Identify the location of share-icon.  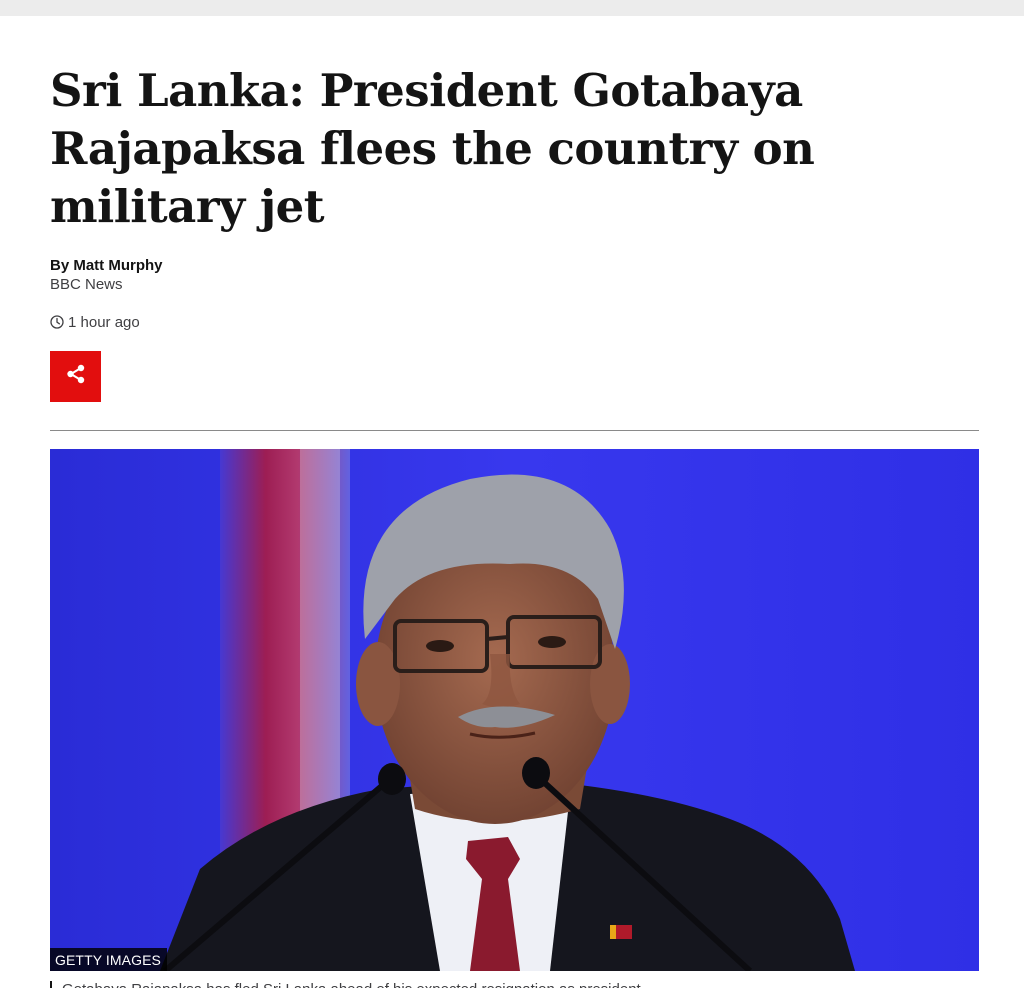
(76, 376).